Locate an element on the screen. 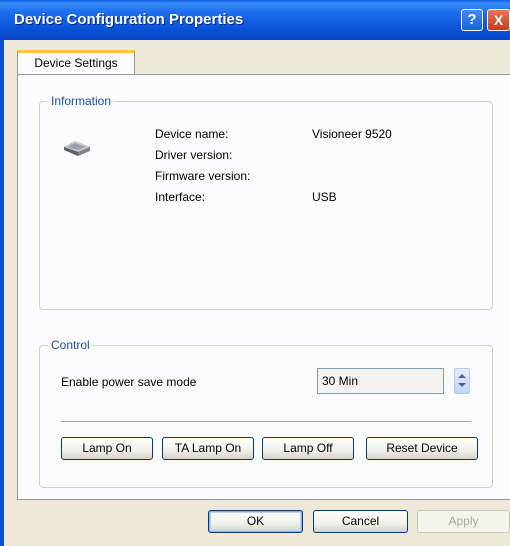  interface-label: Interface: is located at coordinates (180, 197).